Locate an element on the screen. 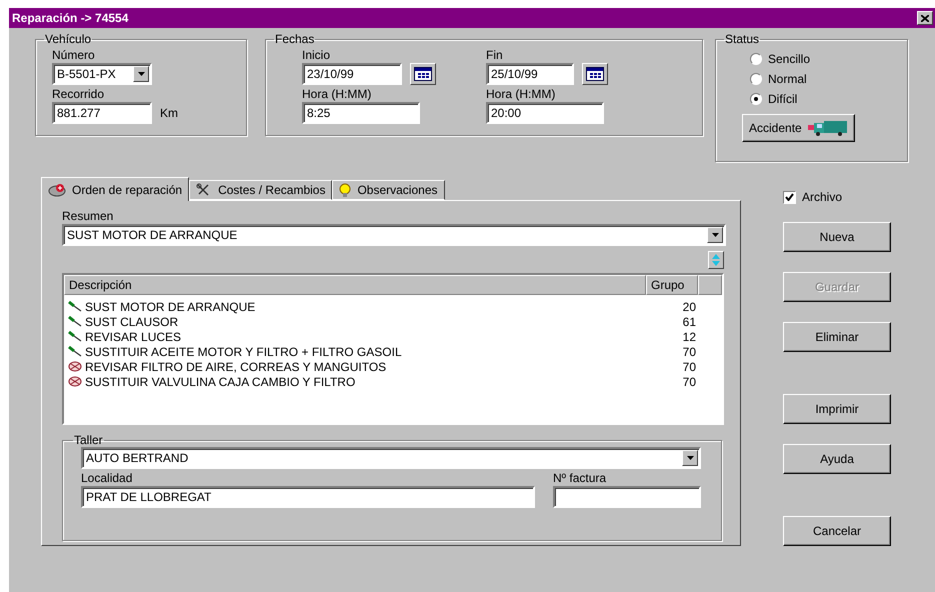 Image resolution: width=935 pixels, height=592 pixels. table-cell-text: SUSTITUIR ACEITE MOTOR Y FILTRO + FILTRO GASOIL is located at coordinates (244, 351).